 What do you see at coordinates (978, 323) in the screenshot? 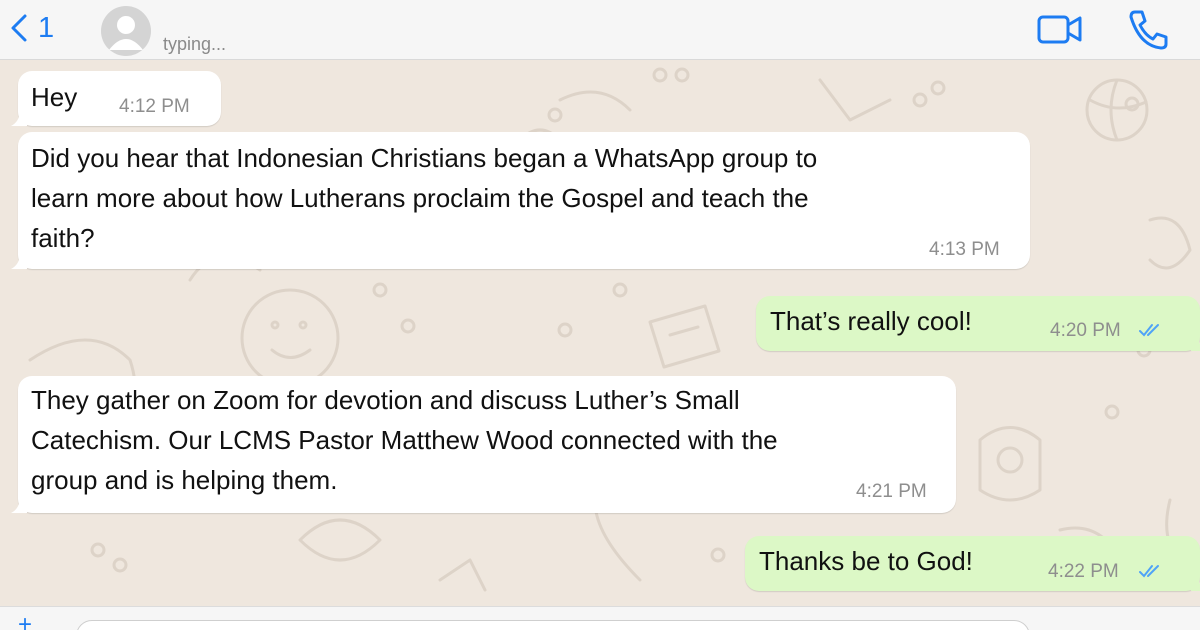
I see `message-bubble-outgoing: That’s really cool! 4:20 PM` at bounding box center [978, 323].